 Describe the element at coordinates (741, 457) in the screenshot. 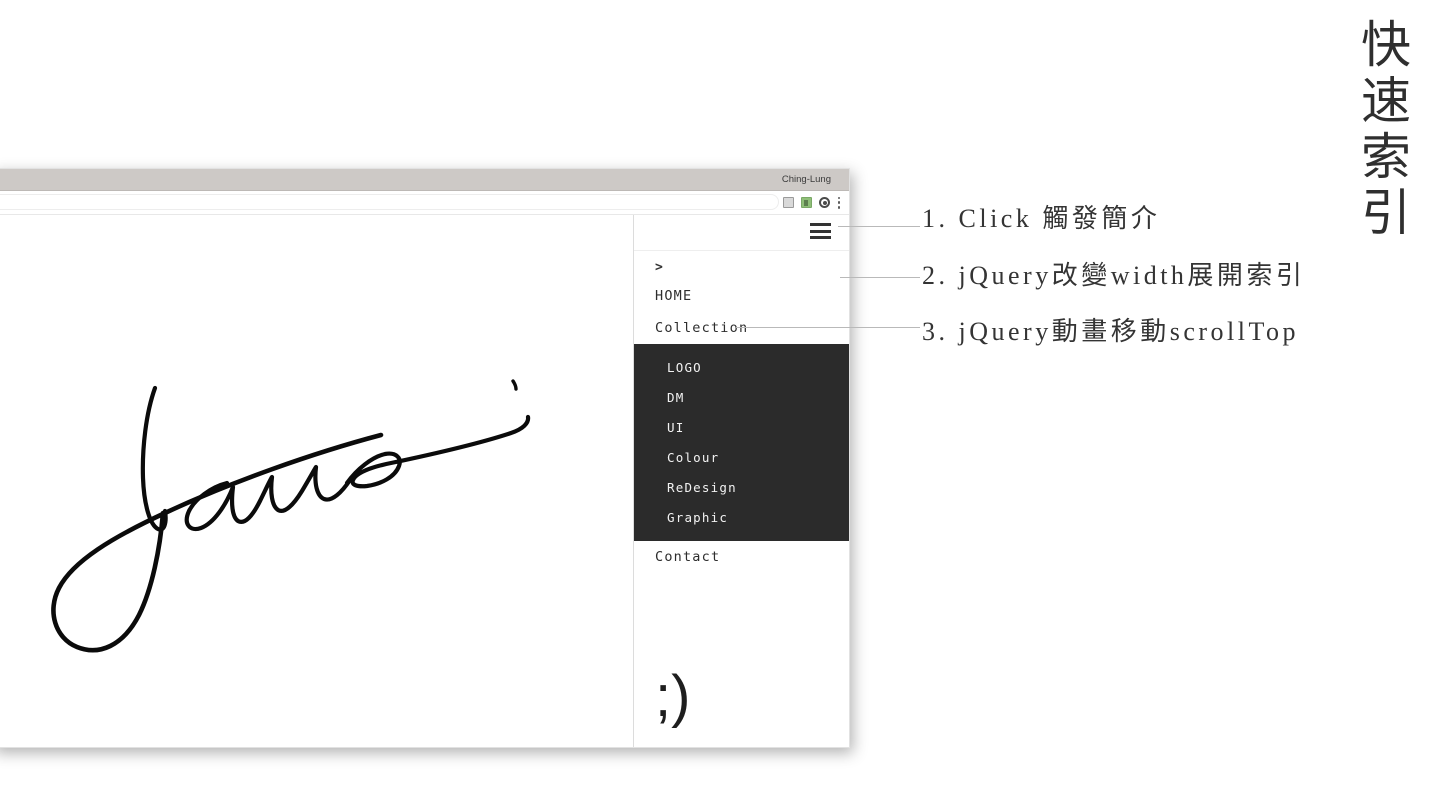

I see `submenu-item-colour: Colour` at that location.